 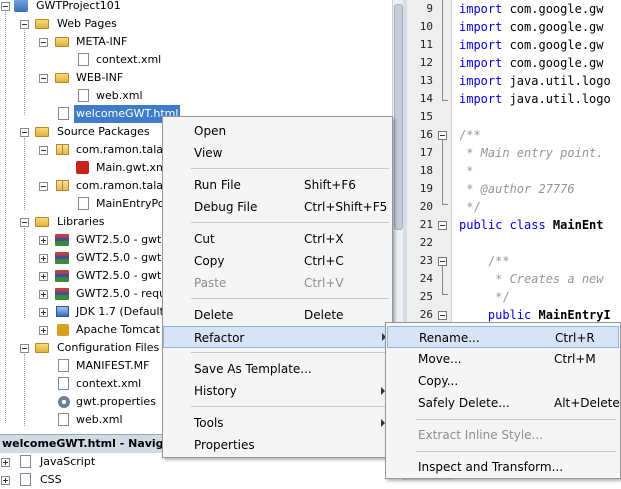 I want to click on tree-node-project: GWTProject101, so click(x=195, y=7).